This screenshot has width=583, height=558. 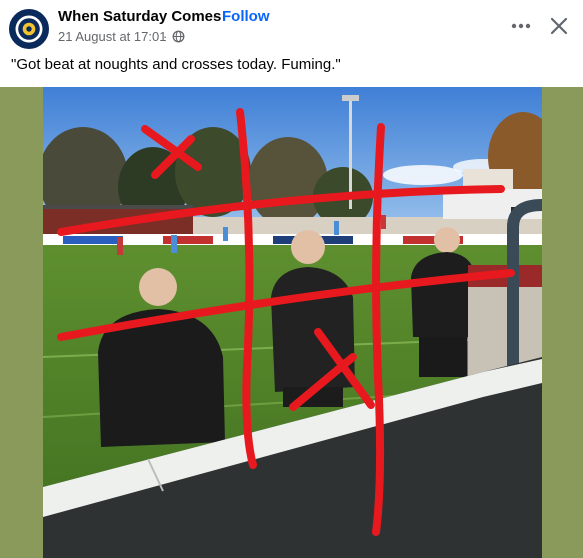 What do you see at coordinates (521, 26) in the screenshot?
I see `more-options-icon` at bounding box center [521, 26].